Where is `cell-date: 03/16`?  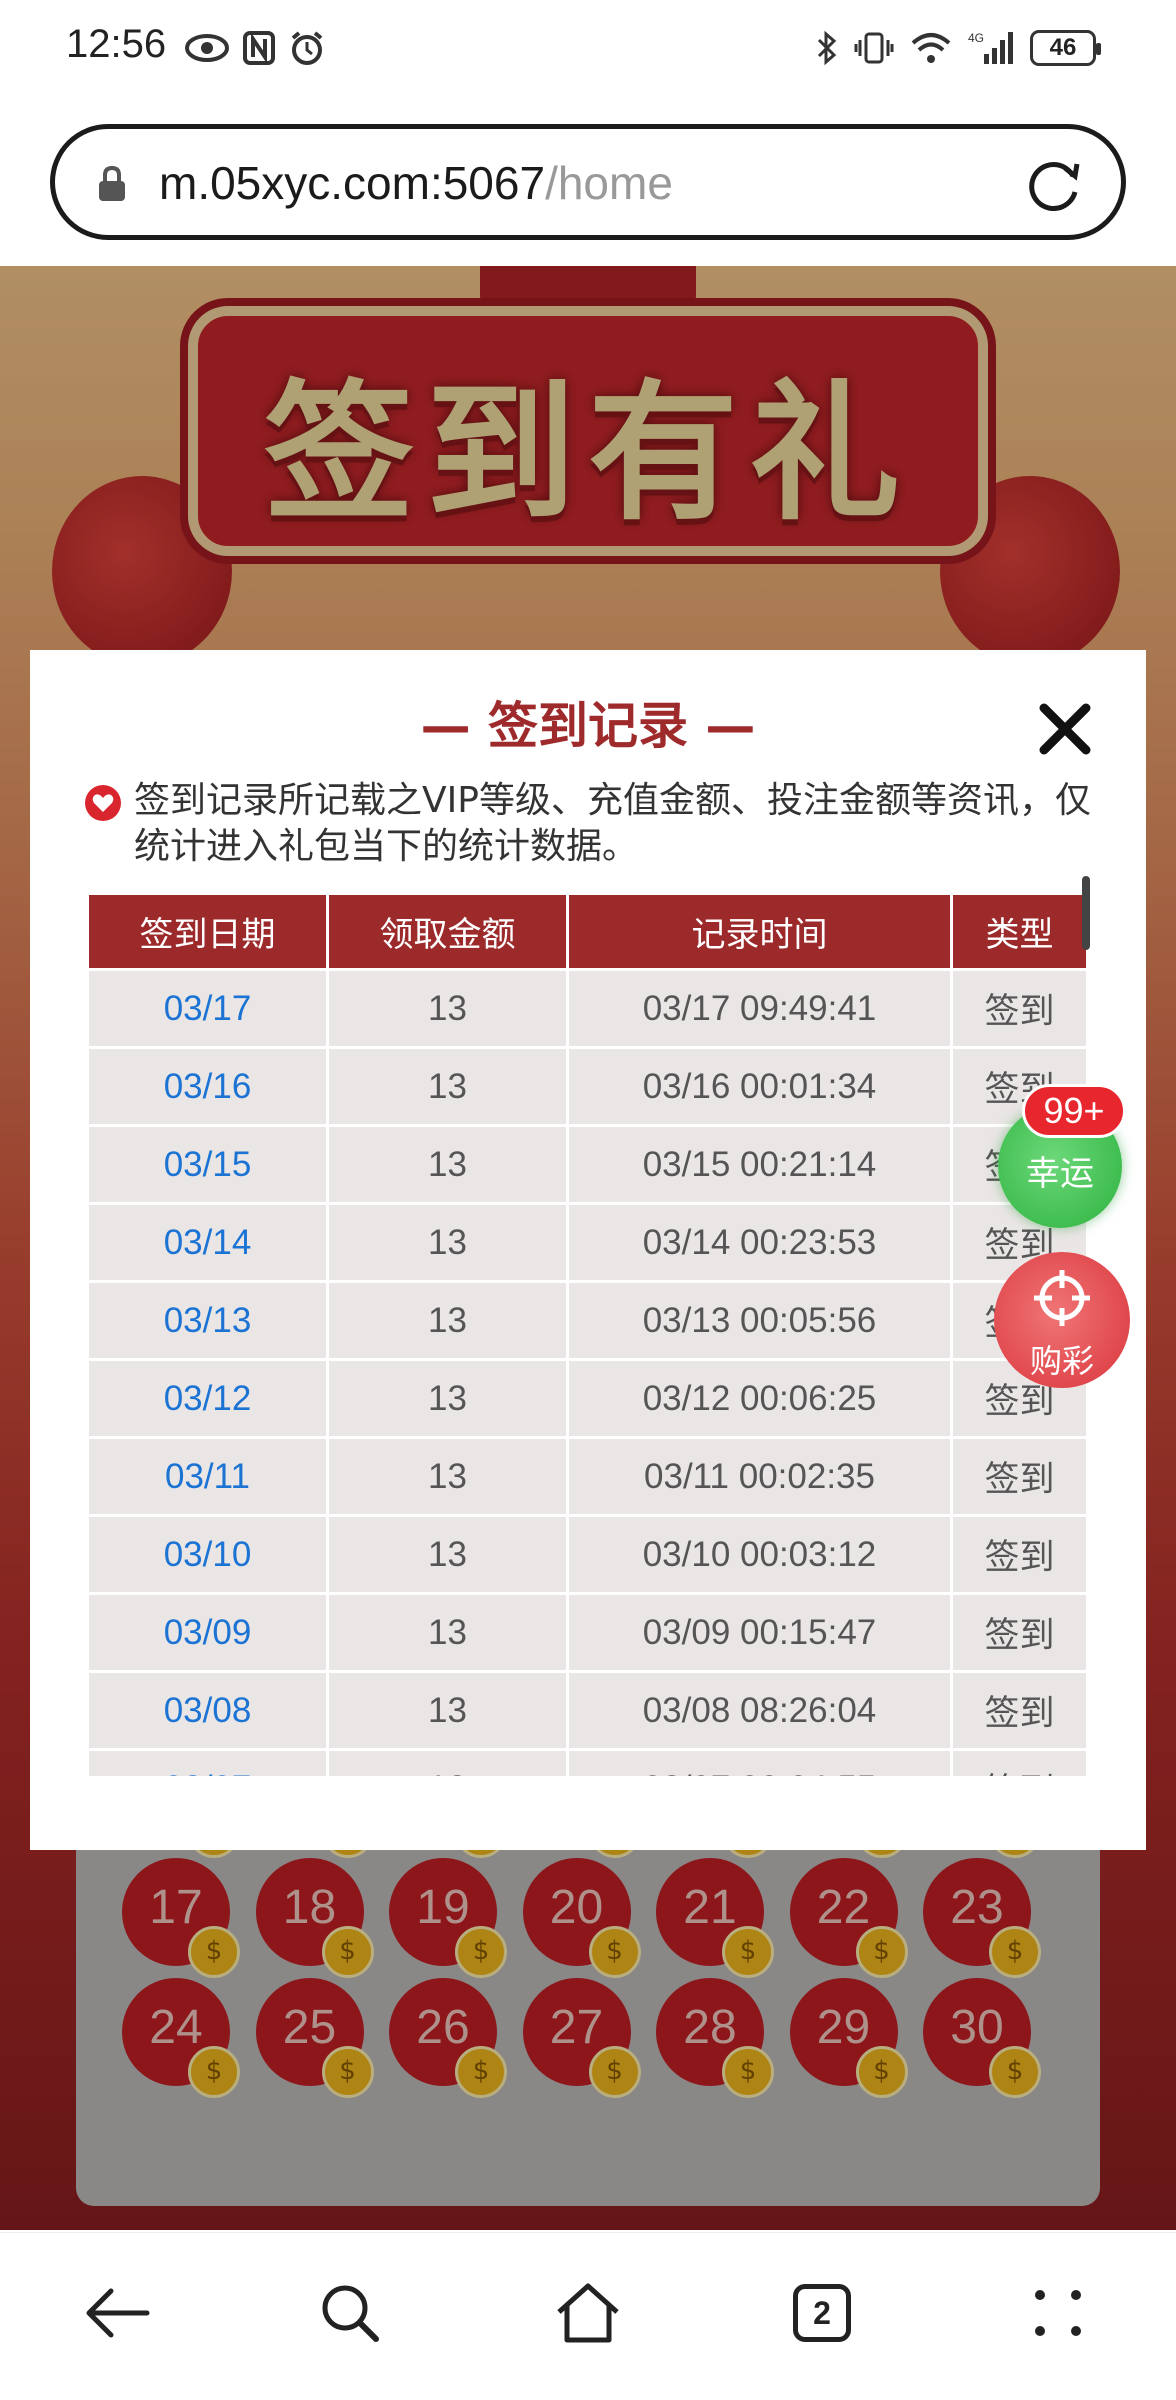
cell-date: 03/16 is located at coordinates (207, 1086).